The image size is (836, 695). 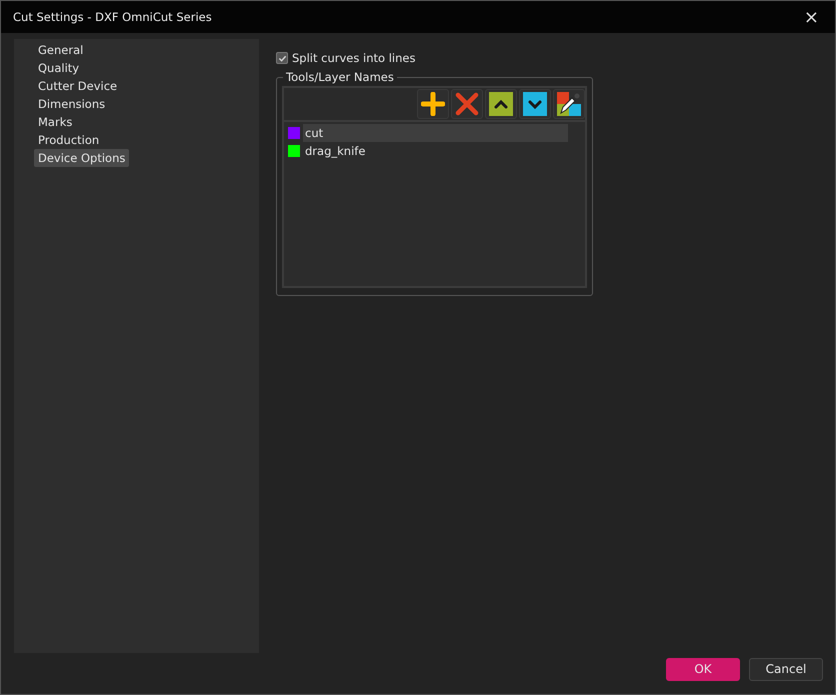 I want to click on sidebar-item: Cutter Device, so click(x=78, y=86).